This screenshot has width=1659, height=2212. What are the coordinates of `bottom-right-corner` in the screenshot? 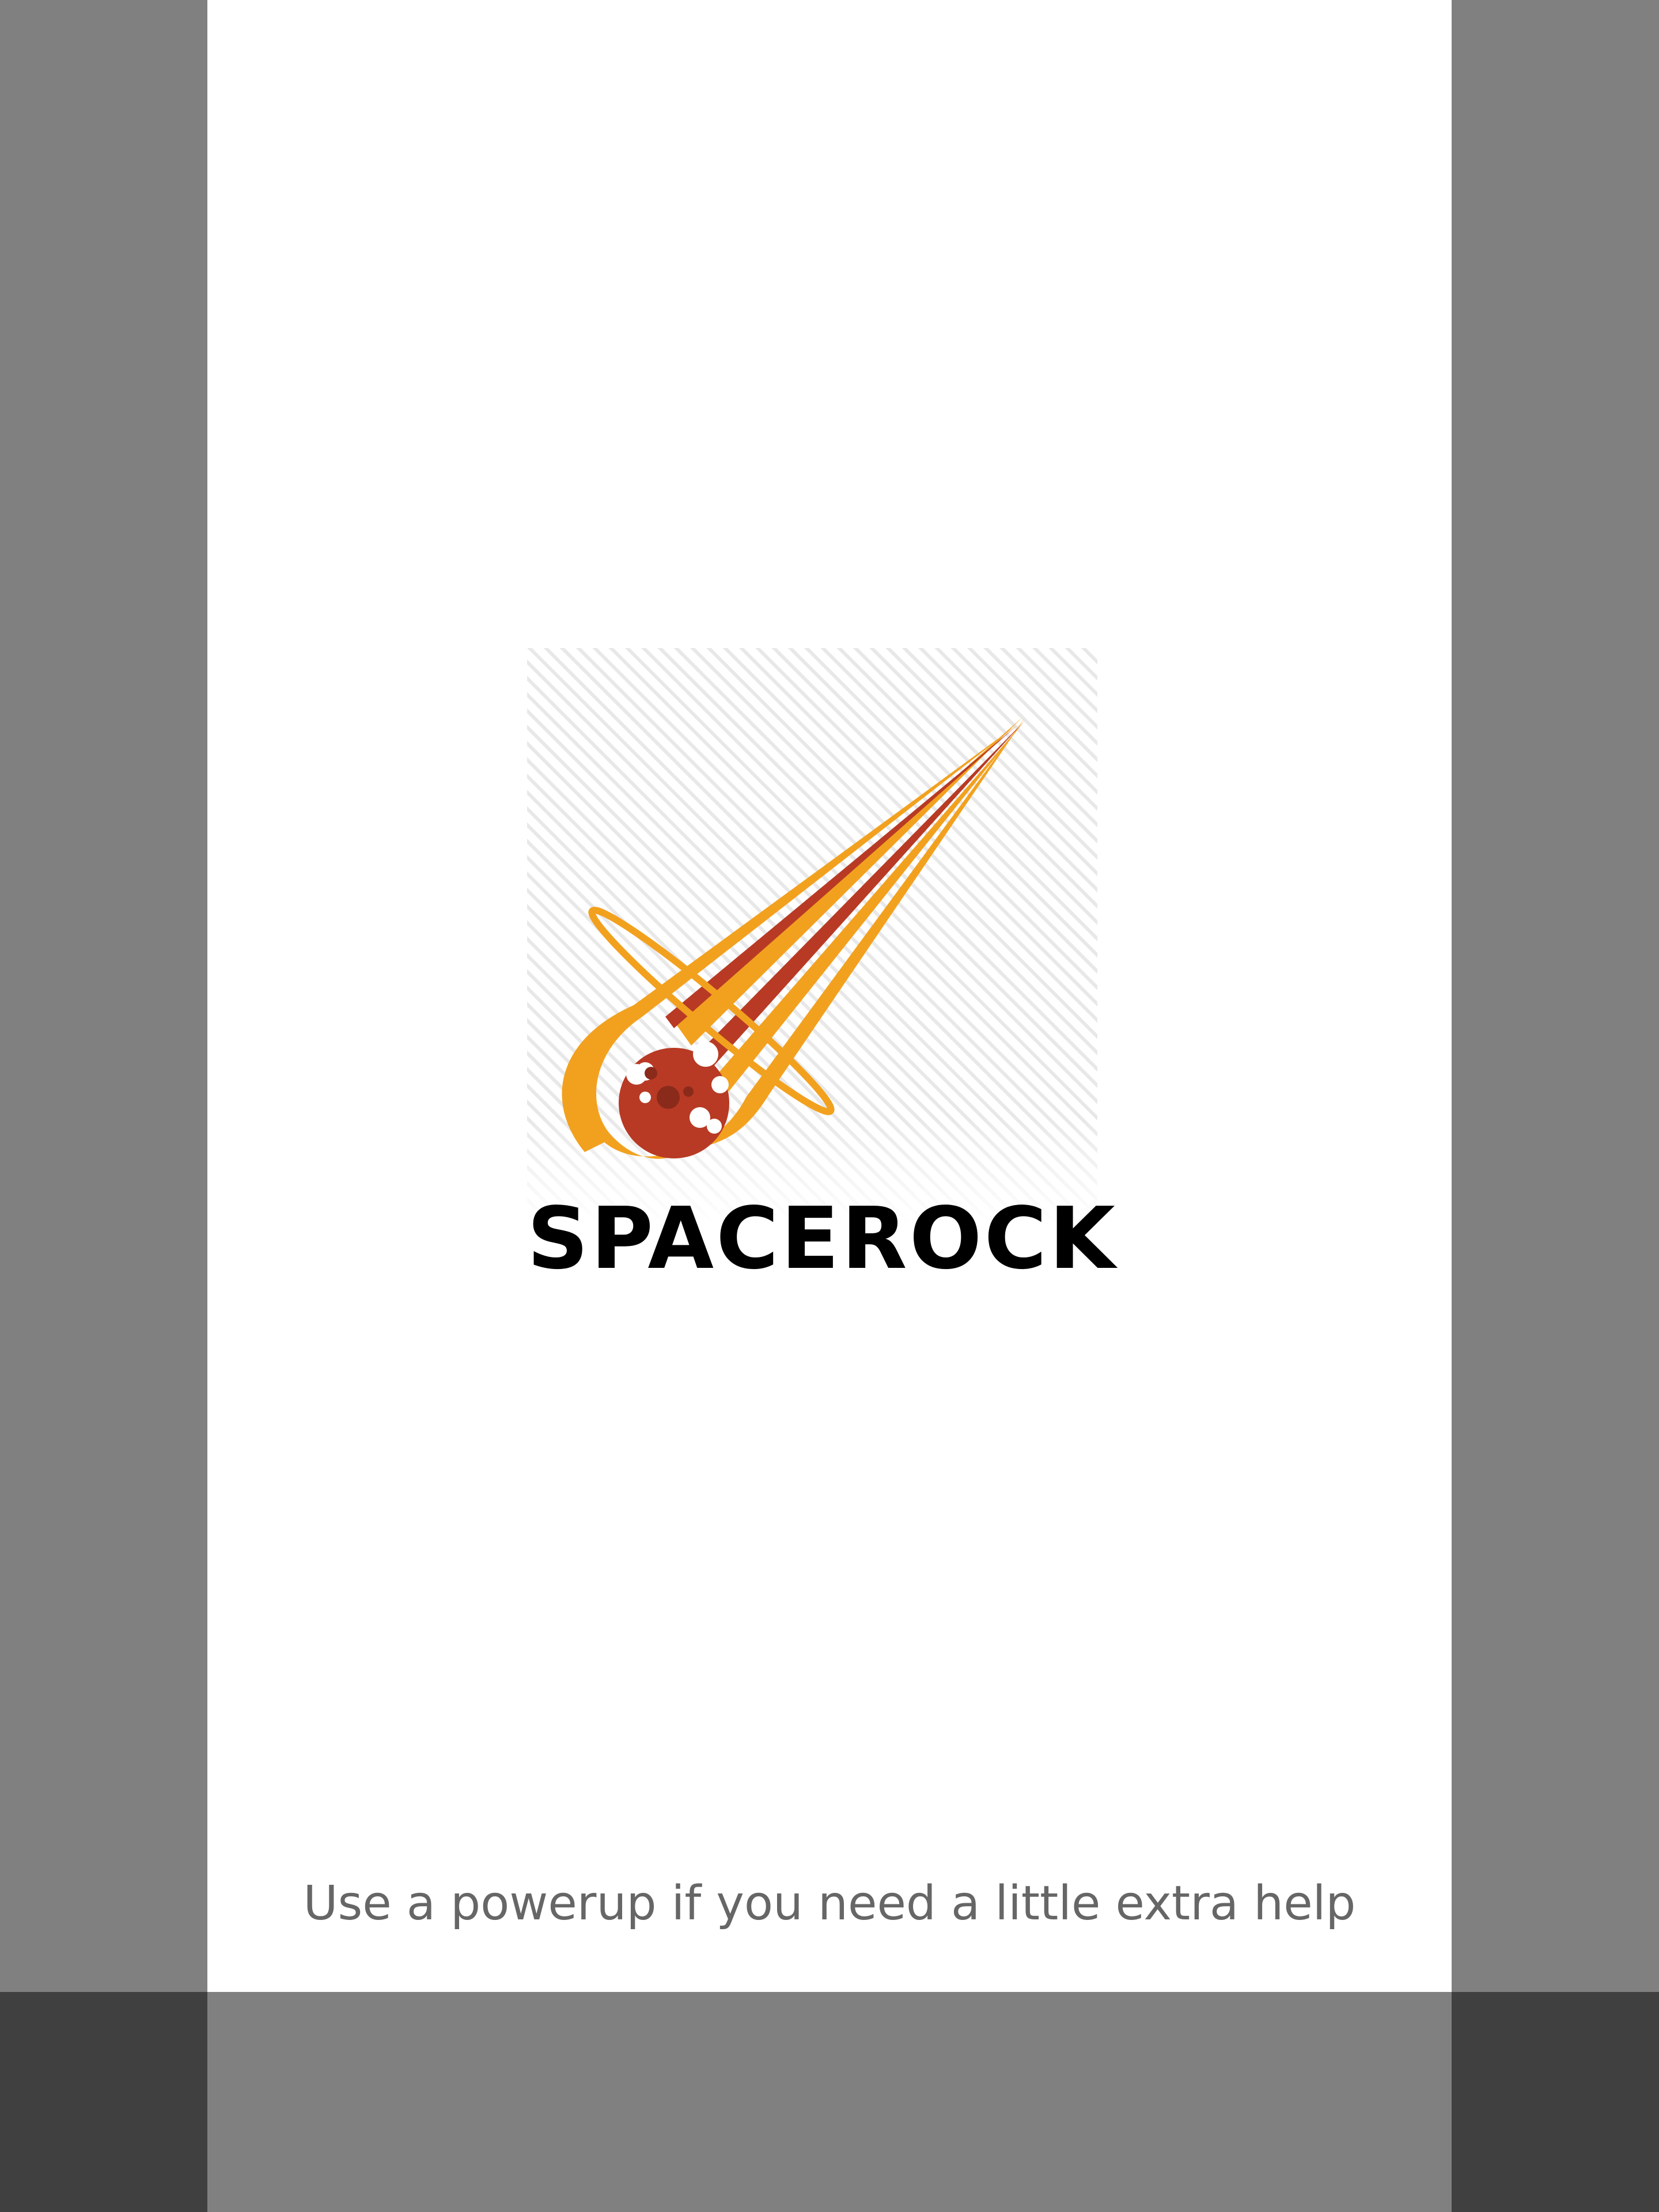 It's located at (1555, 2102).